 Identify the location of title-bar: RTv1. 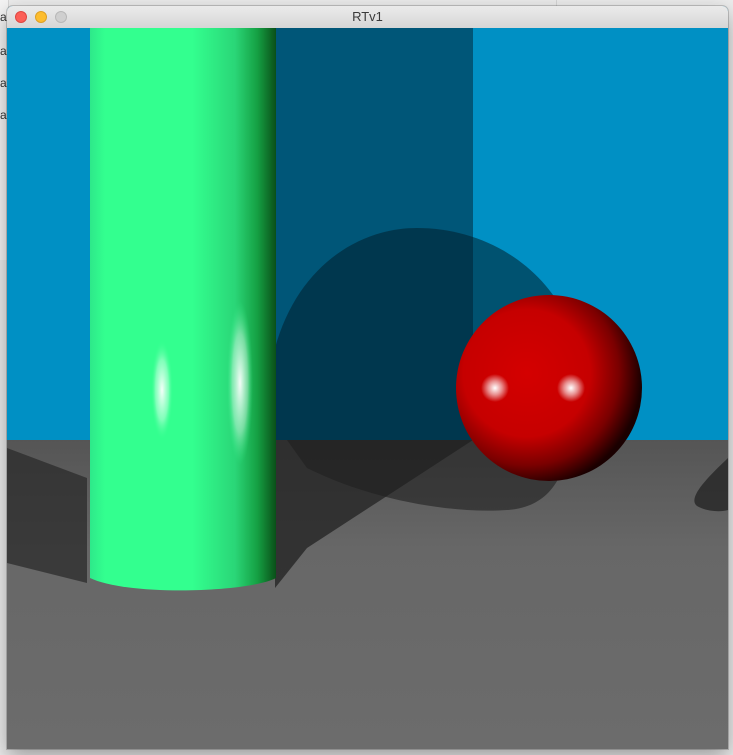
(367, 17).